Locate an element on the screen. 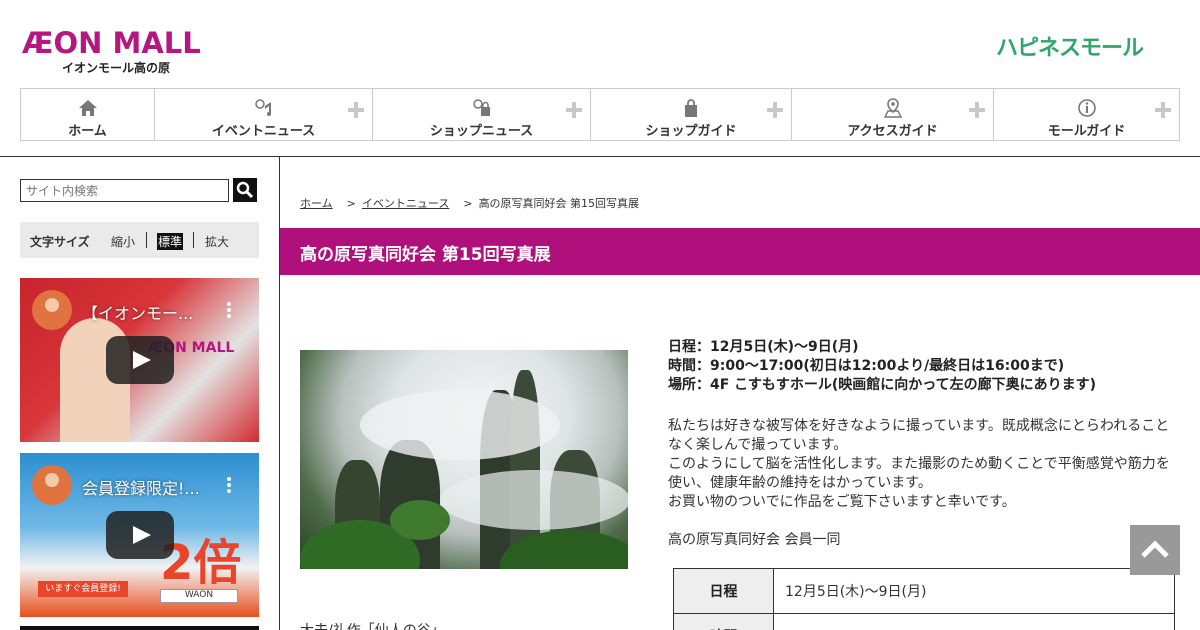 This screenshot has height=630, width=1200. search-icon is located at coordinates (245, 190).